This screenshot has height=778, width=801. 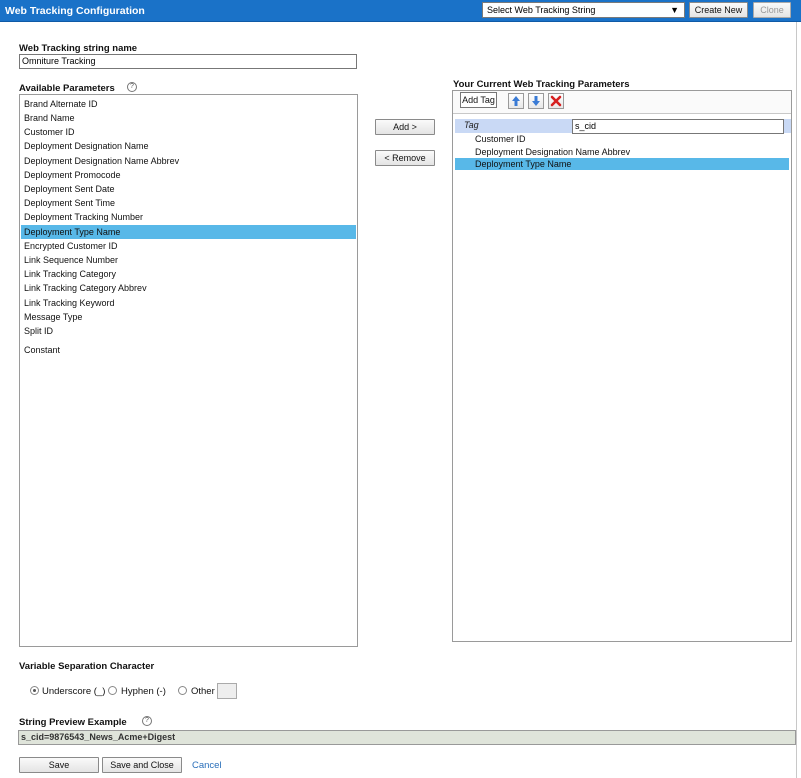 What do you see at coordinates (188, 350) in the screenshot?
I see `list-item: Constant` at bounding box center [188, 350].